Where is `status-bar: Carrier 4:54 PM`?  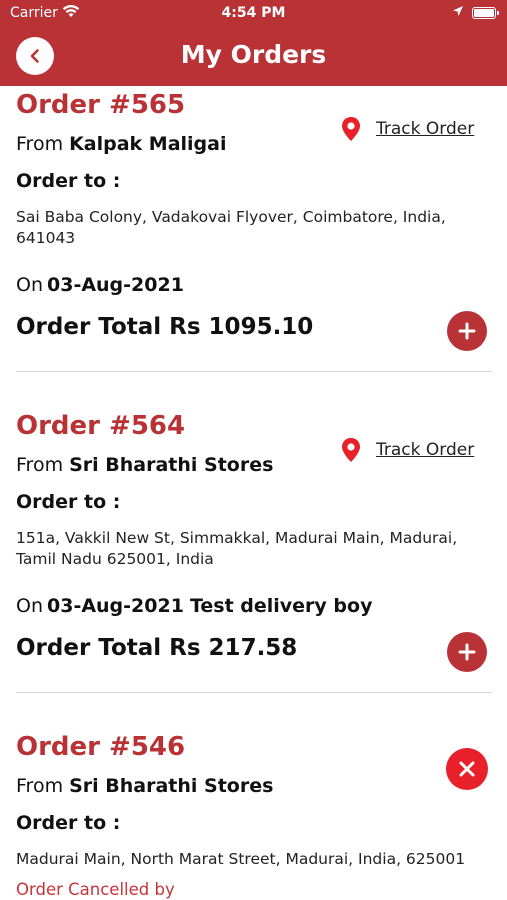
status-bar: Carrier 4:54 PM is located at coordinates (253, 13).